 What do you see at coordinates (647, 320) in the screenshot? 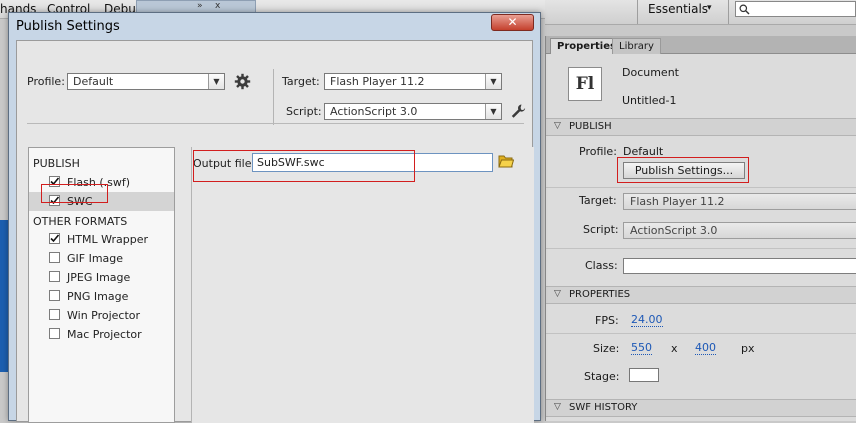
I see `fps-value: 24.00` at bounding box center [647, 320].